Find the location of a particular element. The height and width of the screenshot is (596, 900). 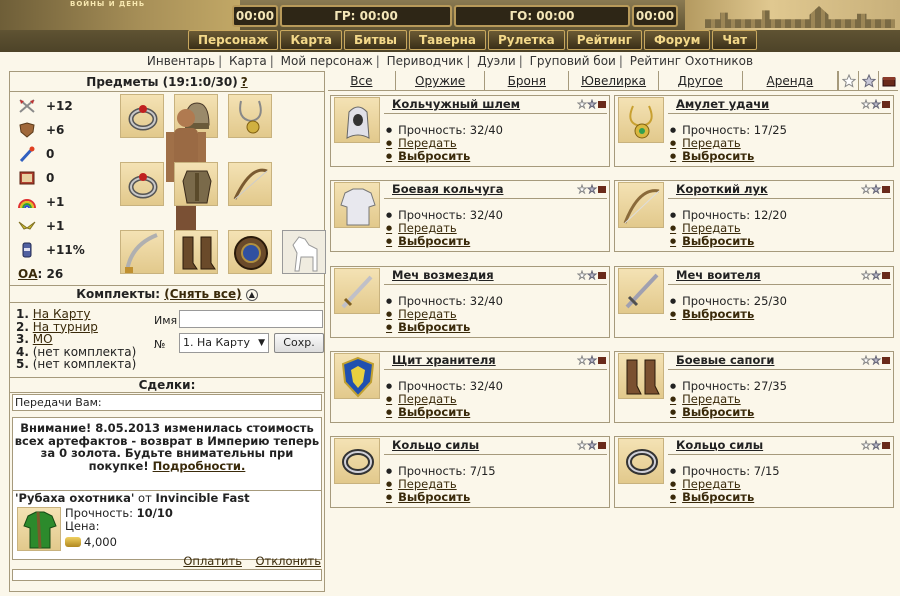

nav-battles: Битвы is located at coordinates (375, 40).